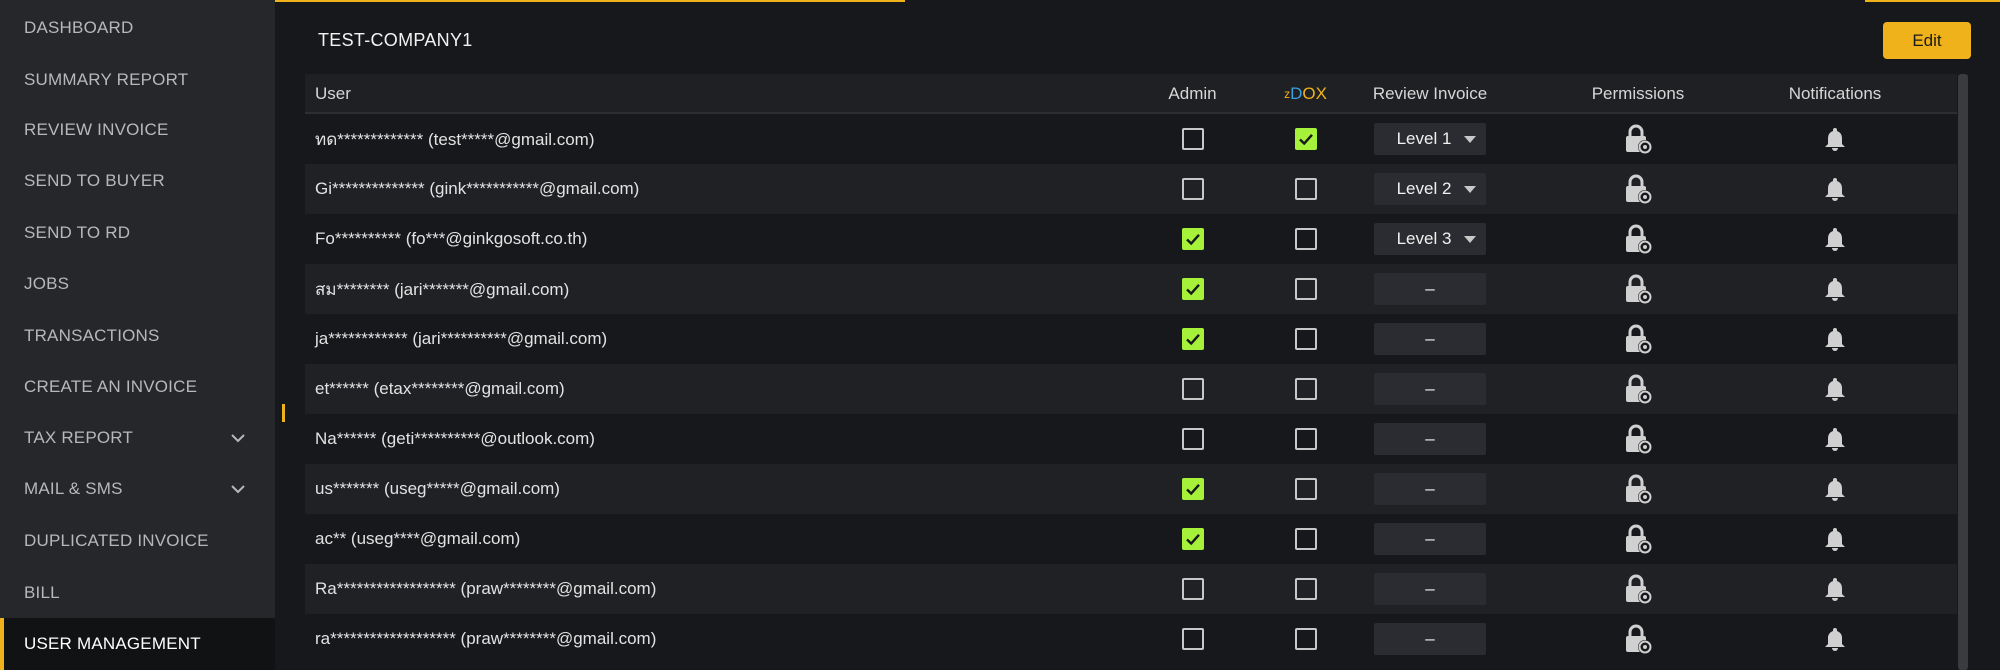  What do you see at coordinates (137, 181) in the screenshot?
I see `sidebar-item-send-to-buyer: SEND TO BUYER` at bounding box center [137, 181].